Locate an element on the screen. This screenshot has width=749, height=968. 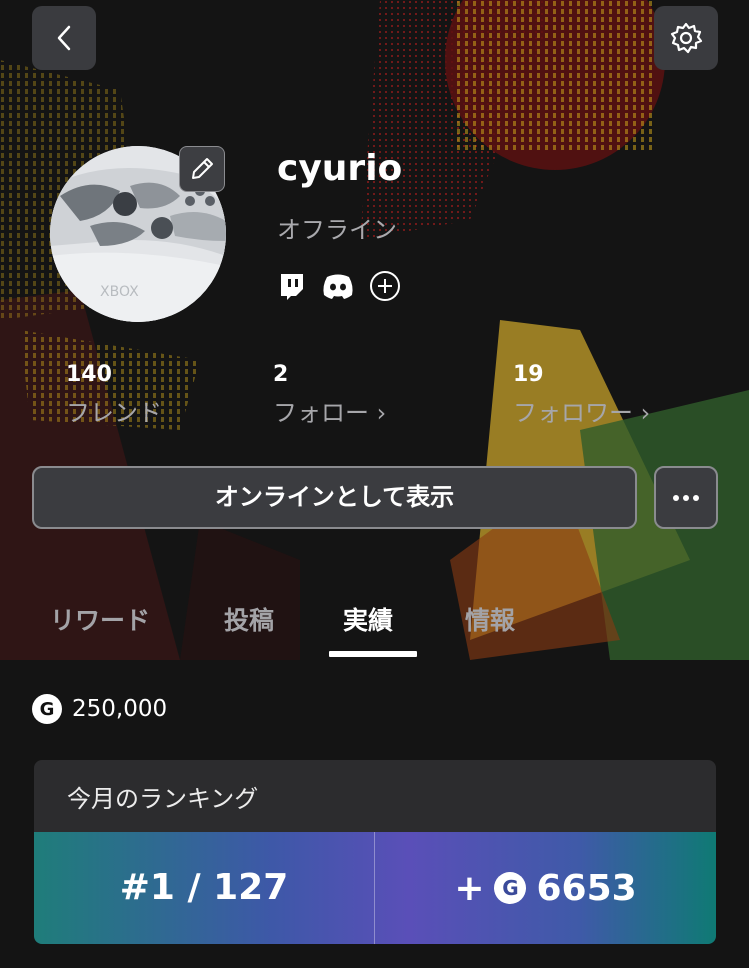
ranking-card-header: 今月のランキング is located at coordinates (375, 796).